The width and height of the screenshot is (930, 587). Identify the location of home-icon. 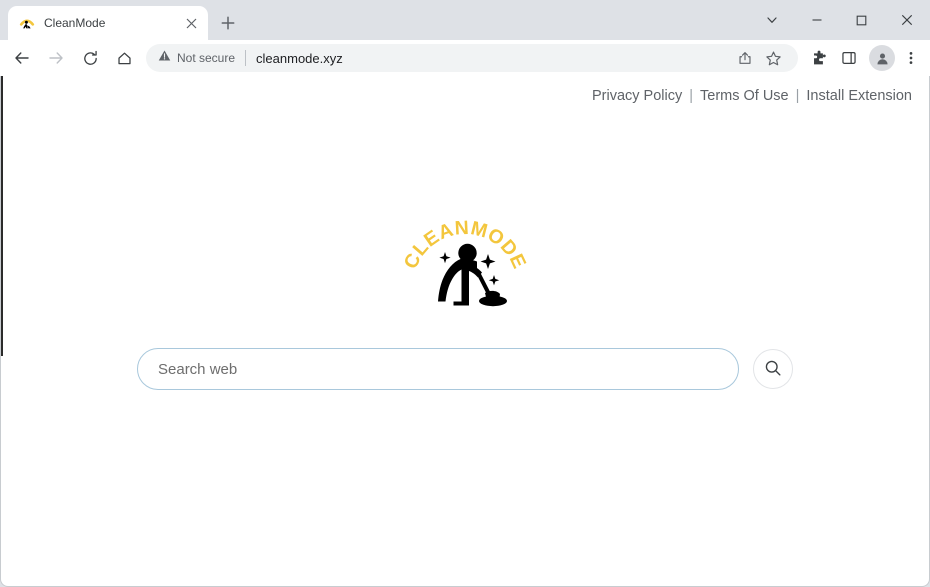
(124, 58).